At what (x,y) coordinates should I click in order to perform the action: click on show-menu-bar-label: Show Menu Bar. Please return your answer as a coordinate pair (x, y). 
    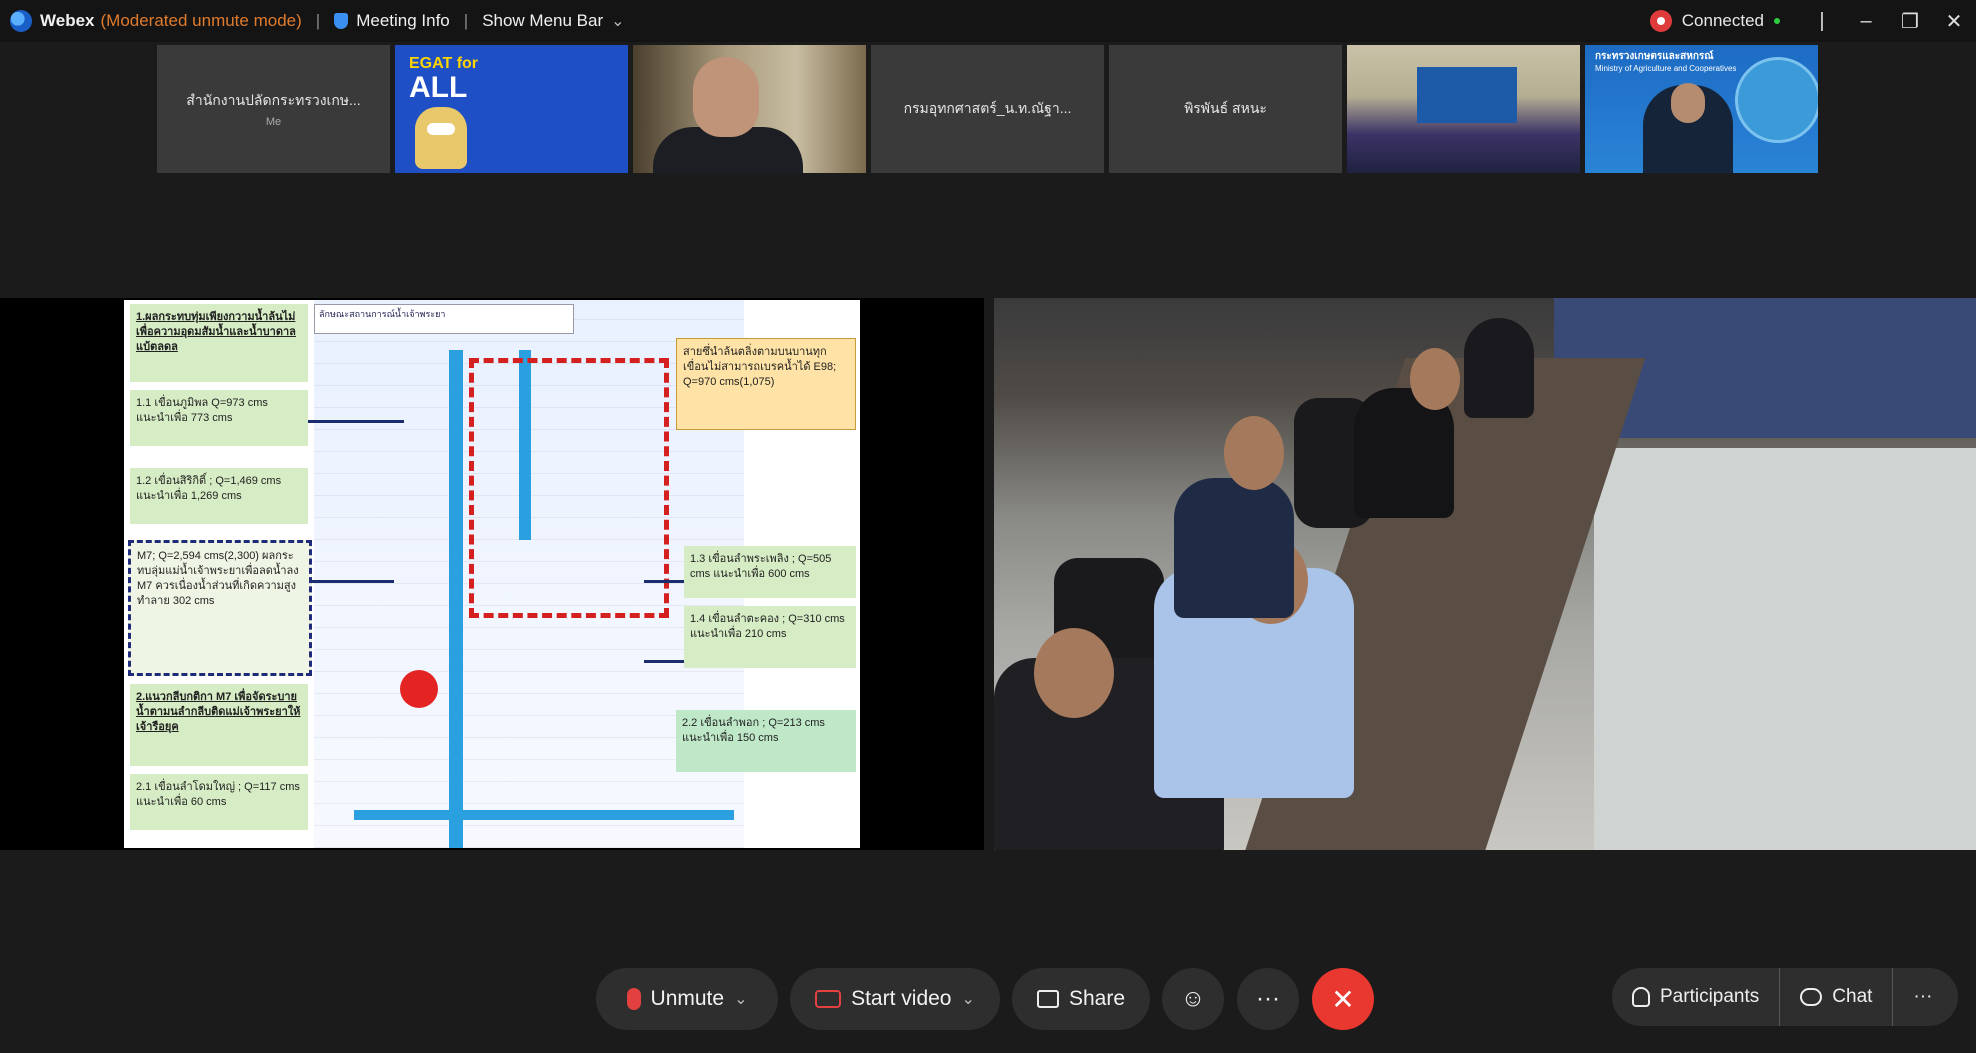
    Looking at the image, I should click on (543, 20).